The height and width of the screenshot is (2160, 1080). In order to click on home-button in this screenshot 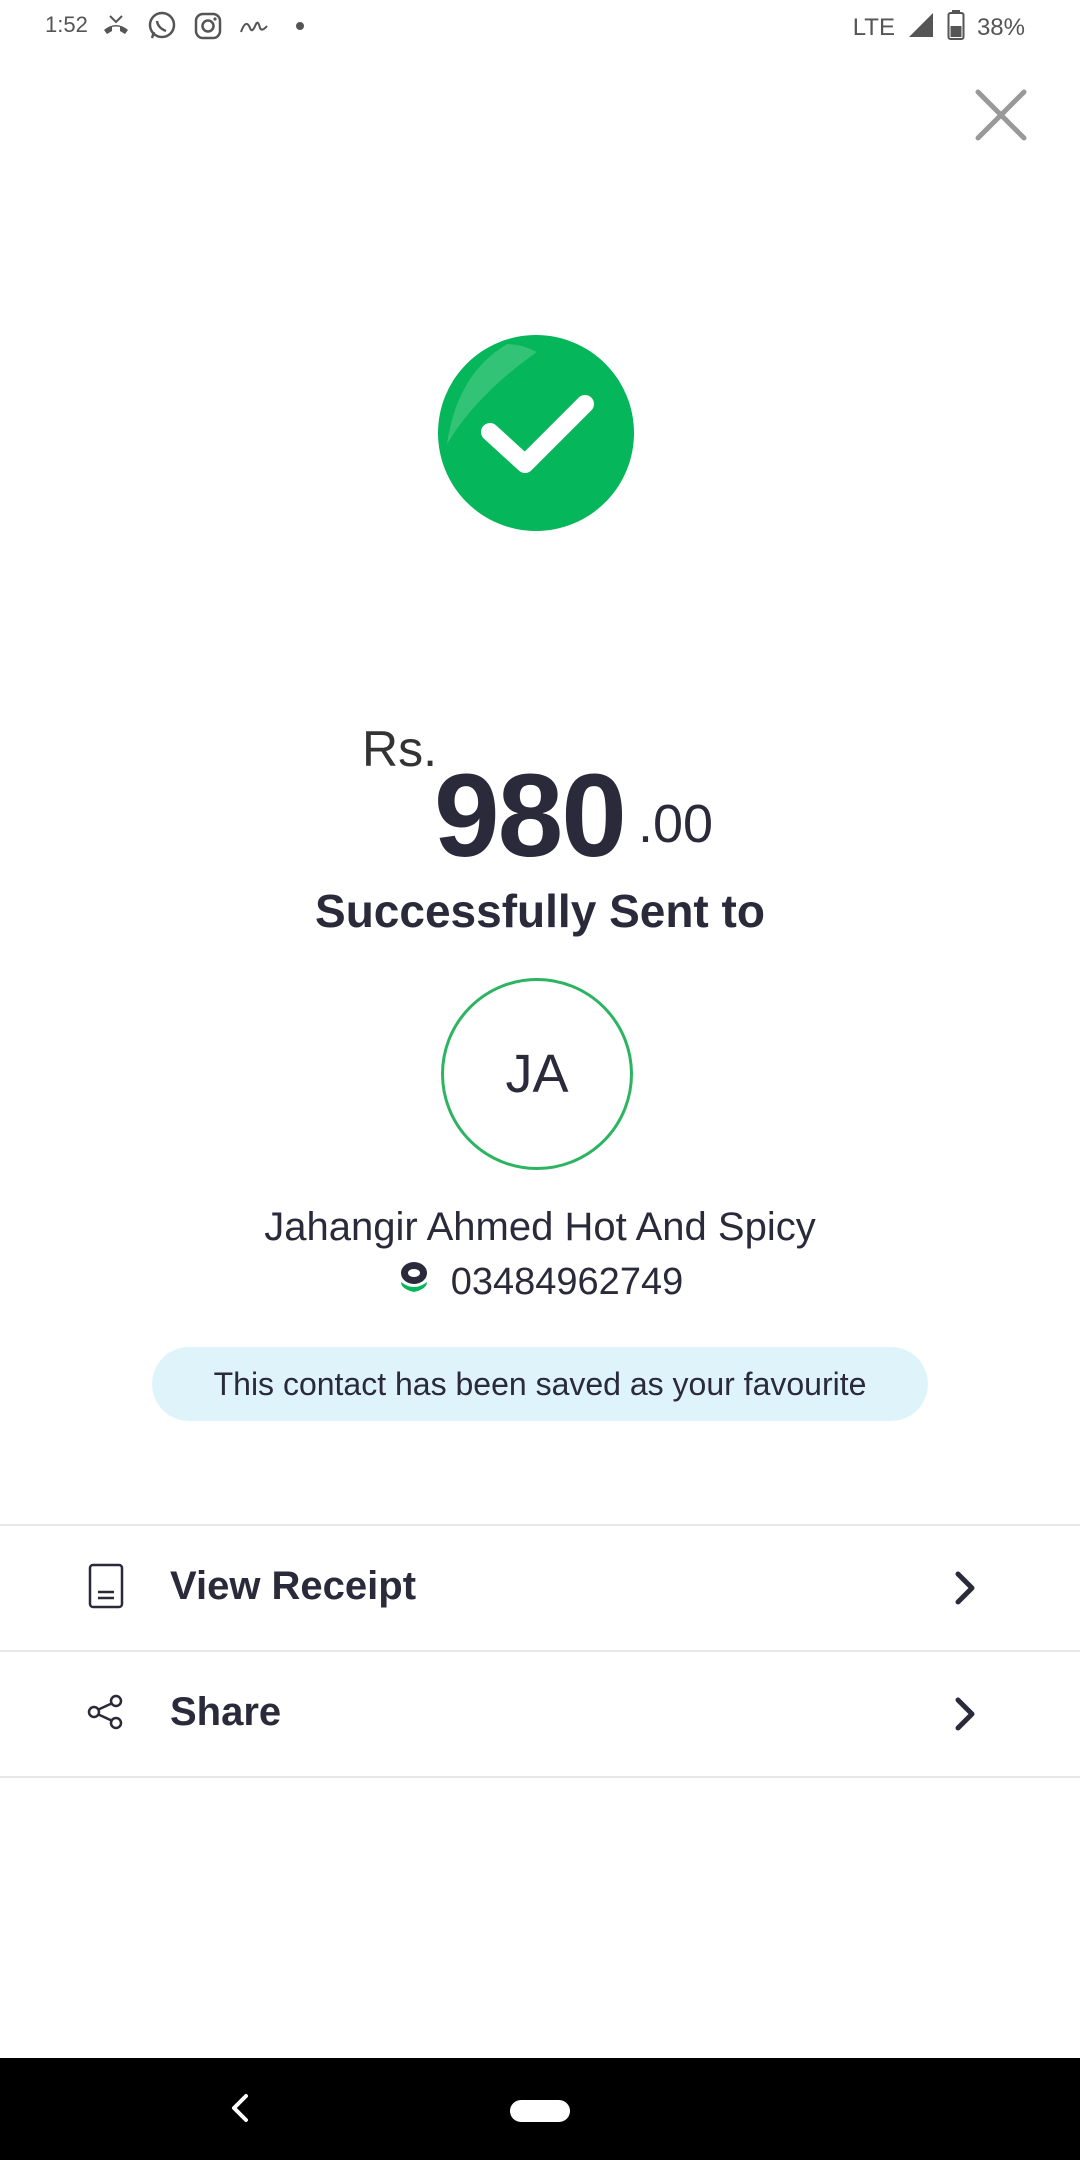, I will do `click(540, 2111)`.